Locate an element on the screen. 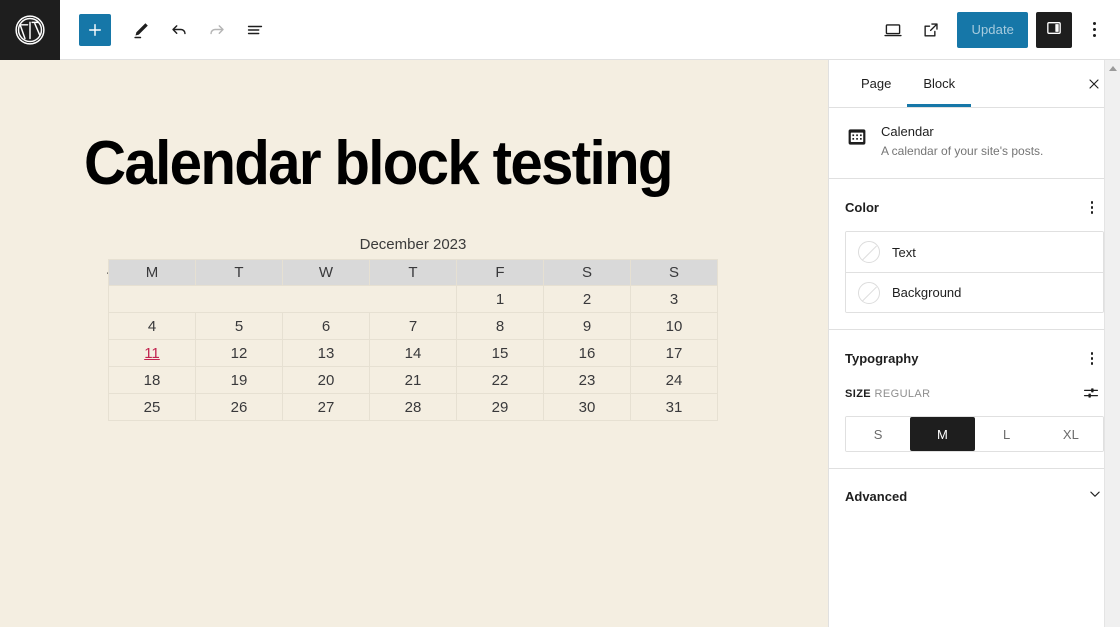 The width and height of the screenshot is (1120, 627). calendar-day-header: W is located at coordinates (326, 272).